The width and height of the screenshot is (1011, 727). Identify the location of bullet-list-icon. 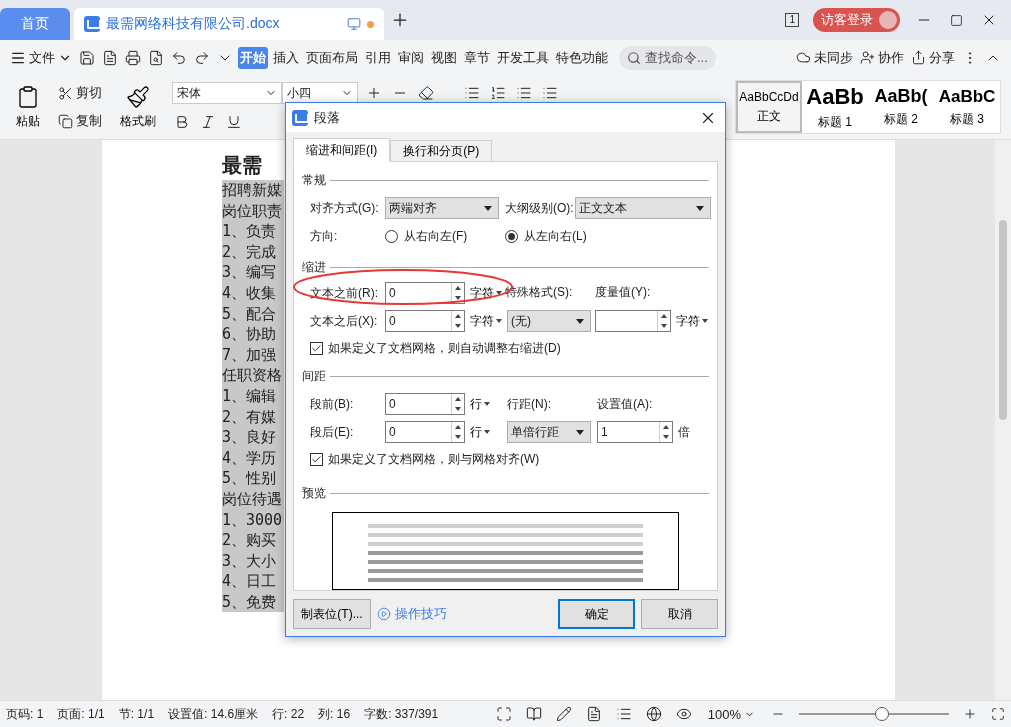
(472, 93).